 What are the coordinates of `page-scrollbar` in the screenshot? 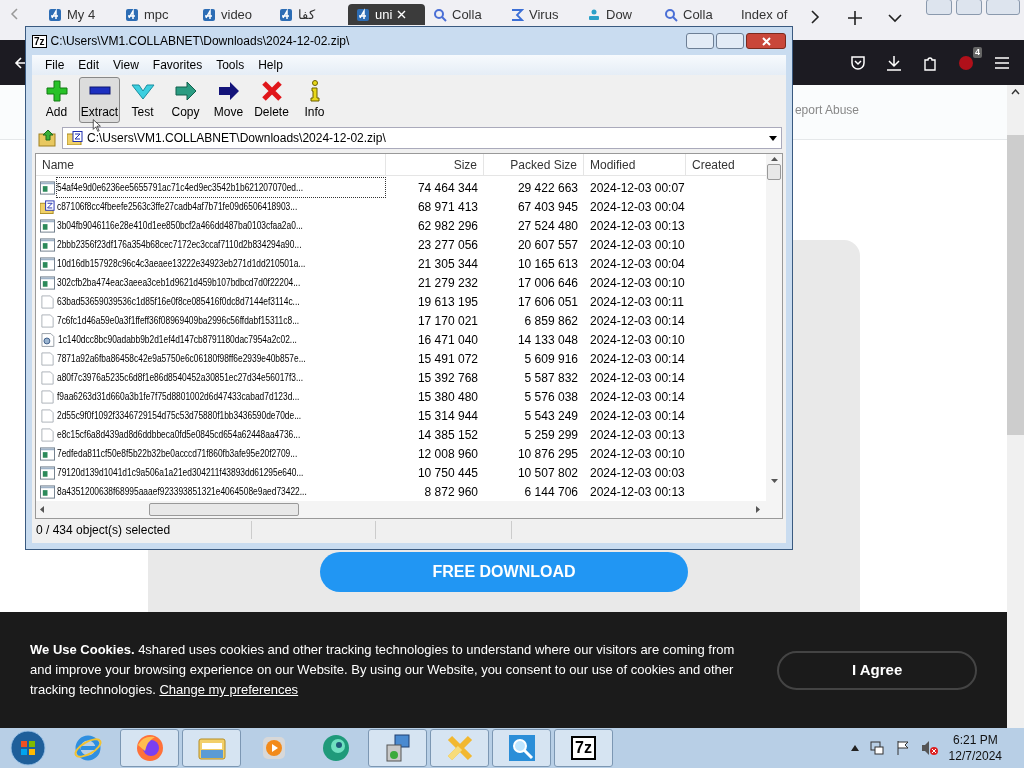 It's located at (1015, 406).